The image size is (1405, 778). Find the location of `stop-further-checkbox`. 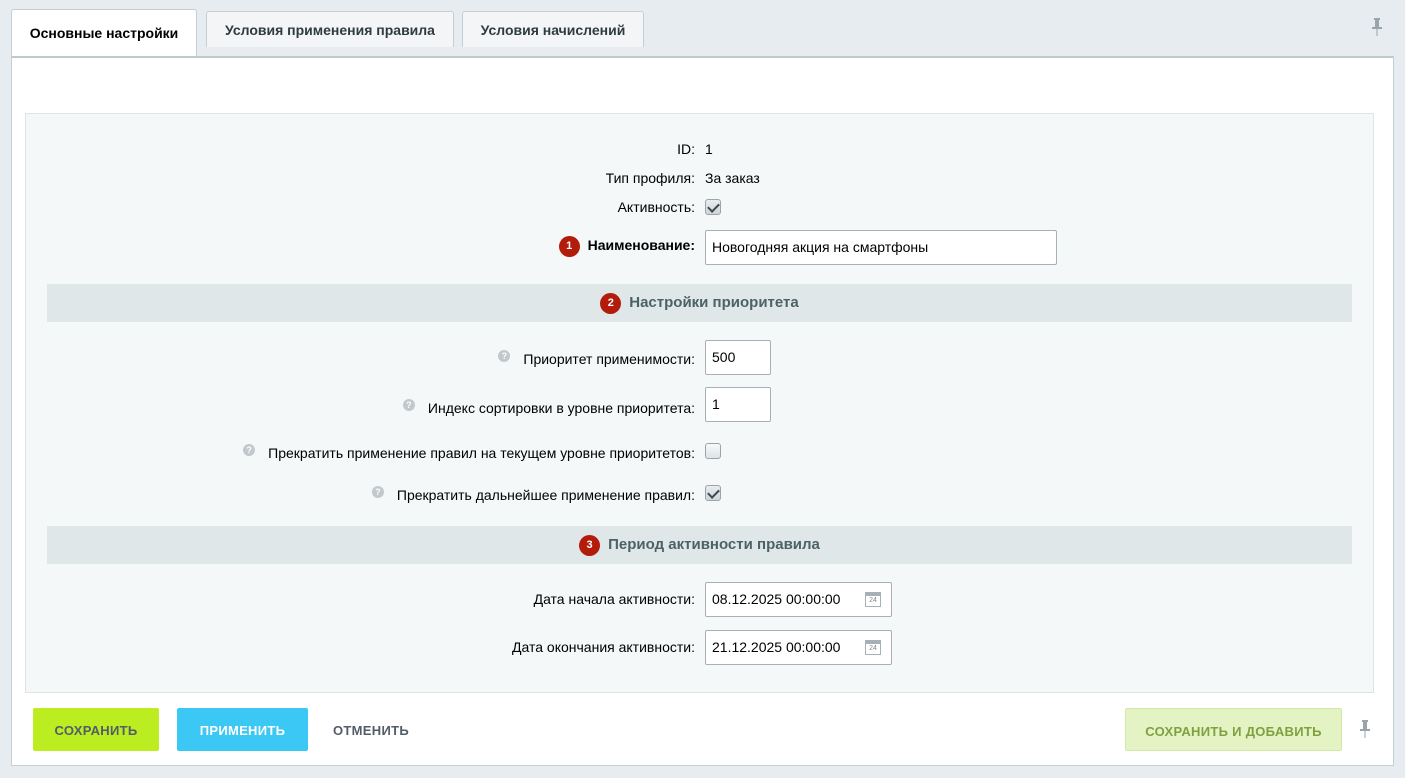

stop-further-checkbox is located at coordinates (713, 493).